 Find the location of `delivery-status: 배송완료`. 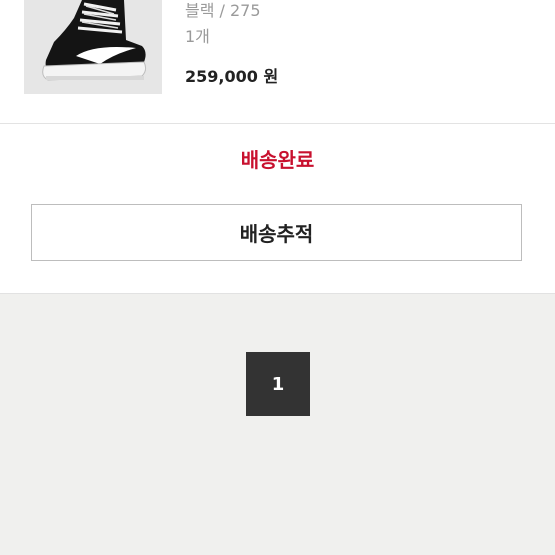

delivery-status: 배송완료 is located at coordinates (277, 160).